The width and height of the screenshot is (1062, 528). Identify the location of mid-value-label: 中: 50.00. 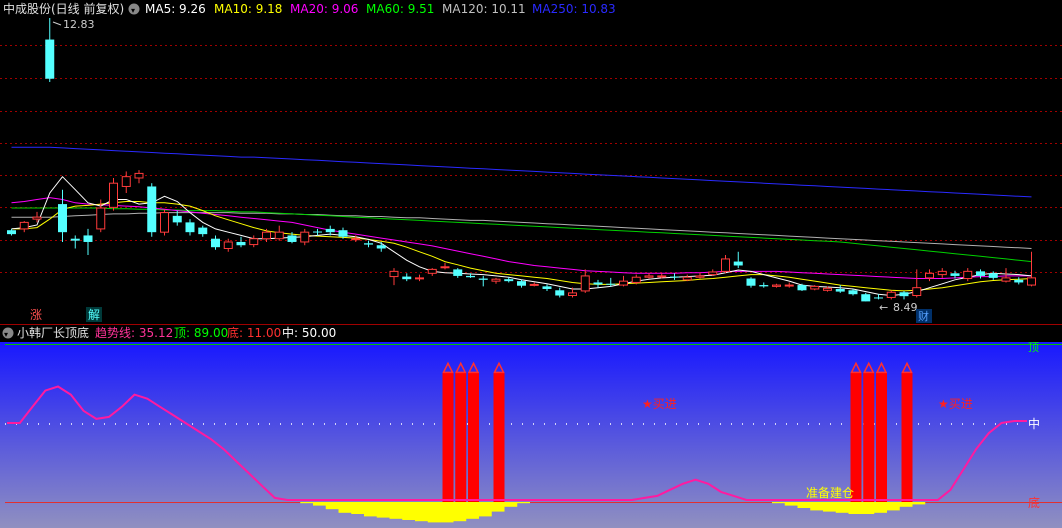
(309, 332).